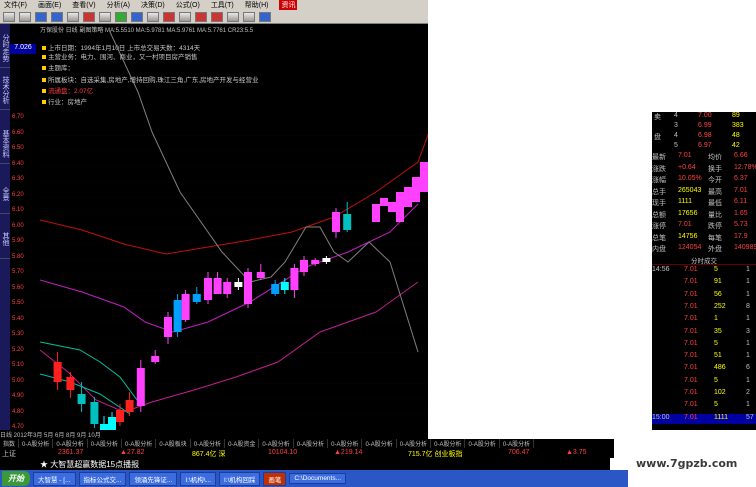 The height and width of the screenshot is (487, 756). What do you see at coordinates (5, 194) in the screenshot?
I see `left-tab-panorama: 全景` at bounding box center [5, 194].